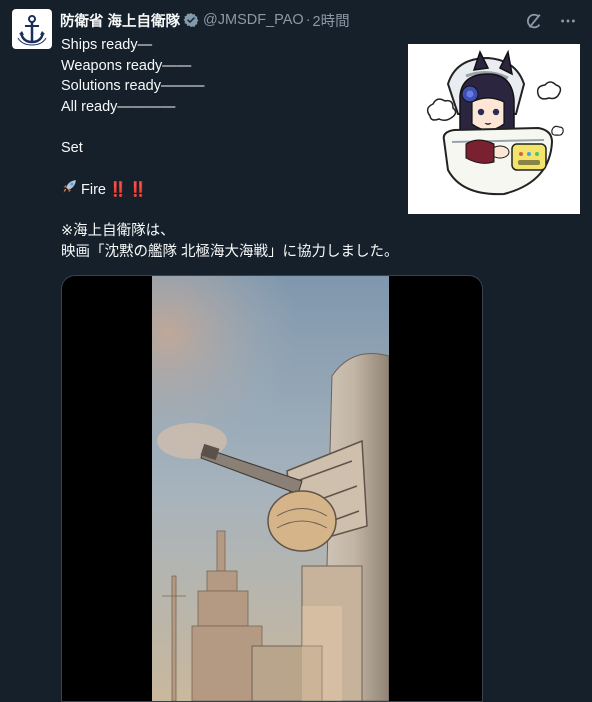 Image resolution: width=592 pixels, height=702 pixels. I want to click on avatar, so click(32, 29).